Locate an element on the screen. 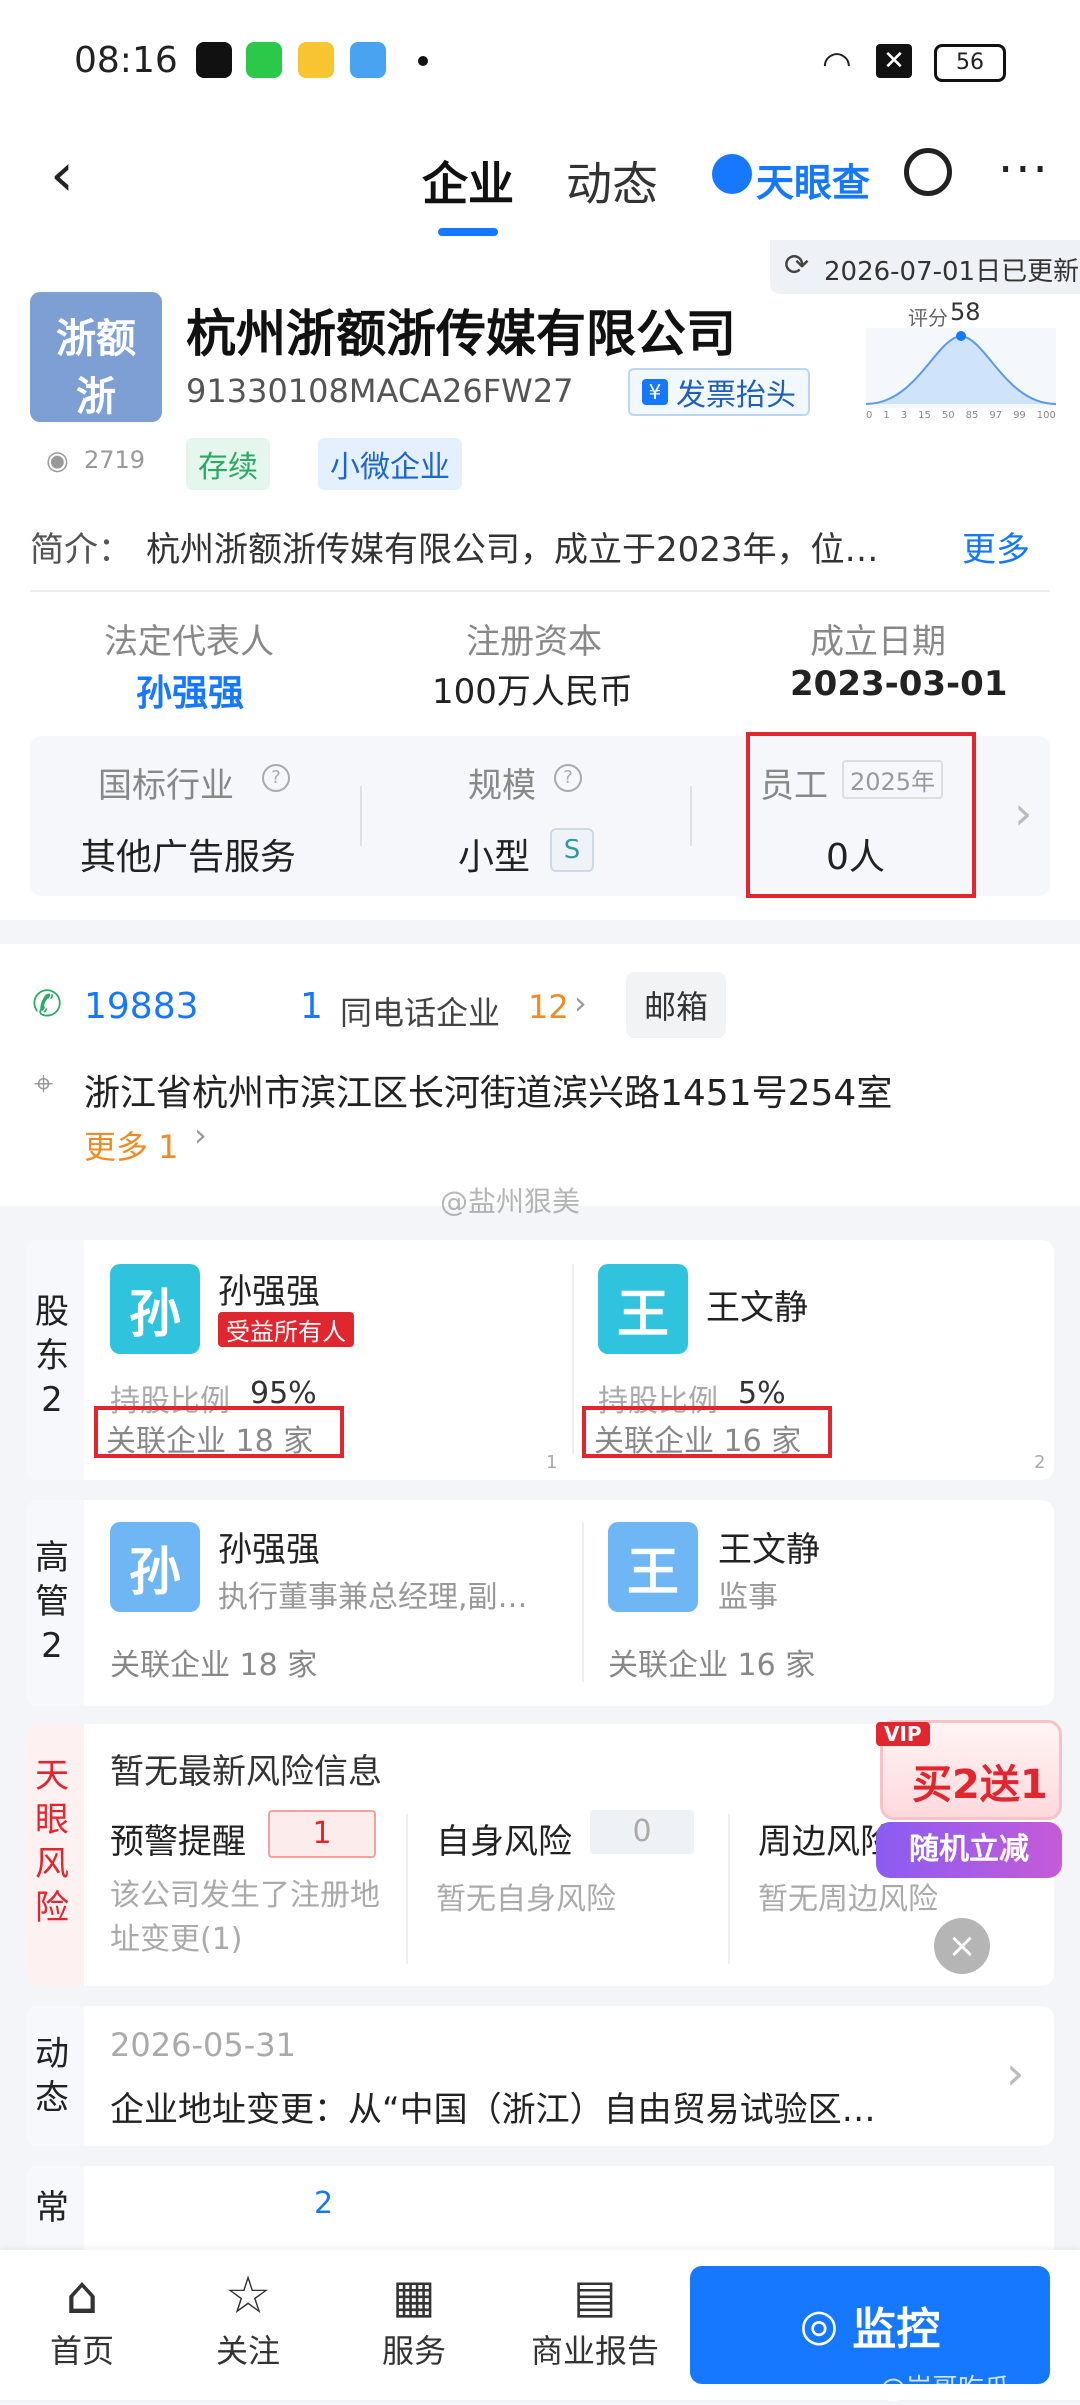 The image size is (1080, 2405). monitor-icon: ◎ is located at coordinates (819, 2325).